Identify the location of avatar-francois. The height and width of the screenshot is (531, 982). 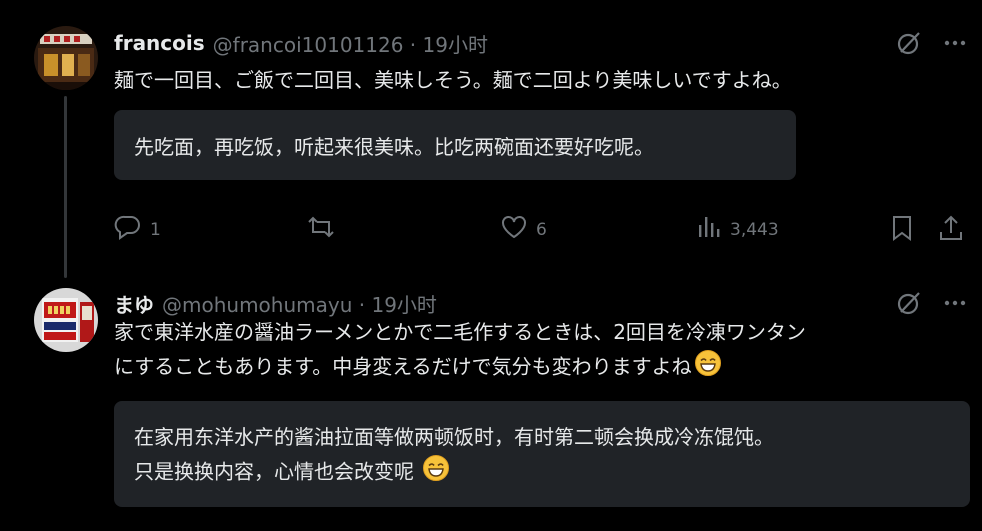
(66, 58).